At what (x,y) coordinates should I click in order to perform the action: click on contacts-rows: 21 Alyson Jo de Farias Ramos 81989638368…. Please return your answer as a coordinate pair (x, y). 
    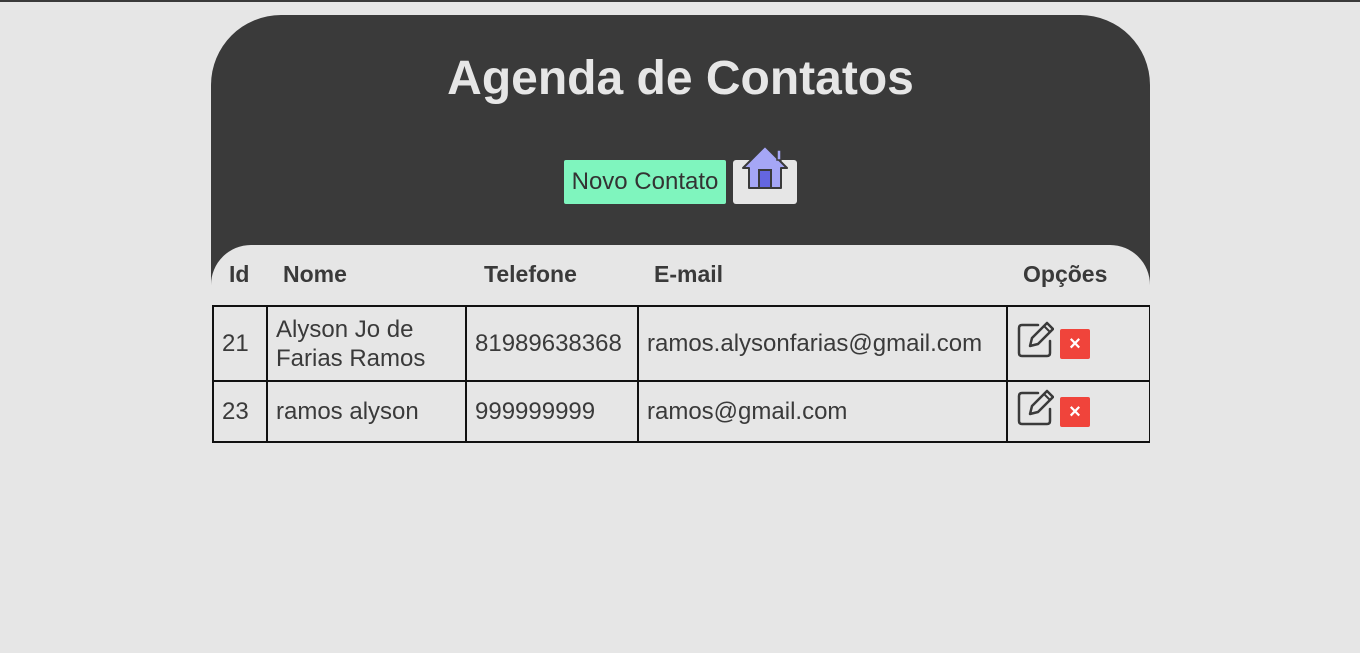
    Looking at the image, I should click on (681, 374).